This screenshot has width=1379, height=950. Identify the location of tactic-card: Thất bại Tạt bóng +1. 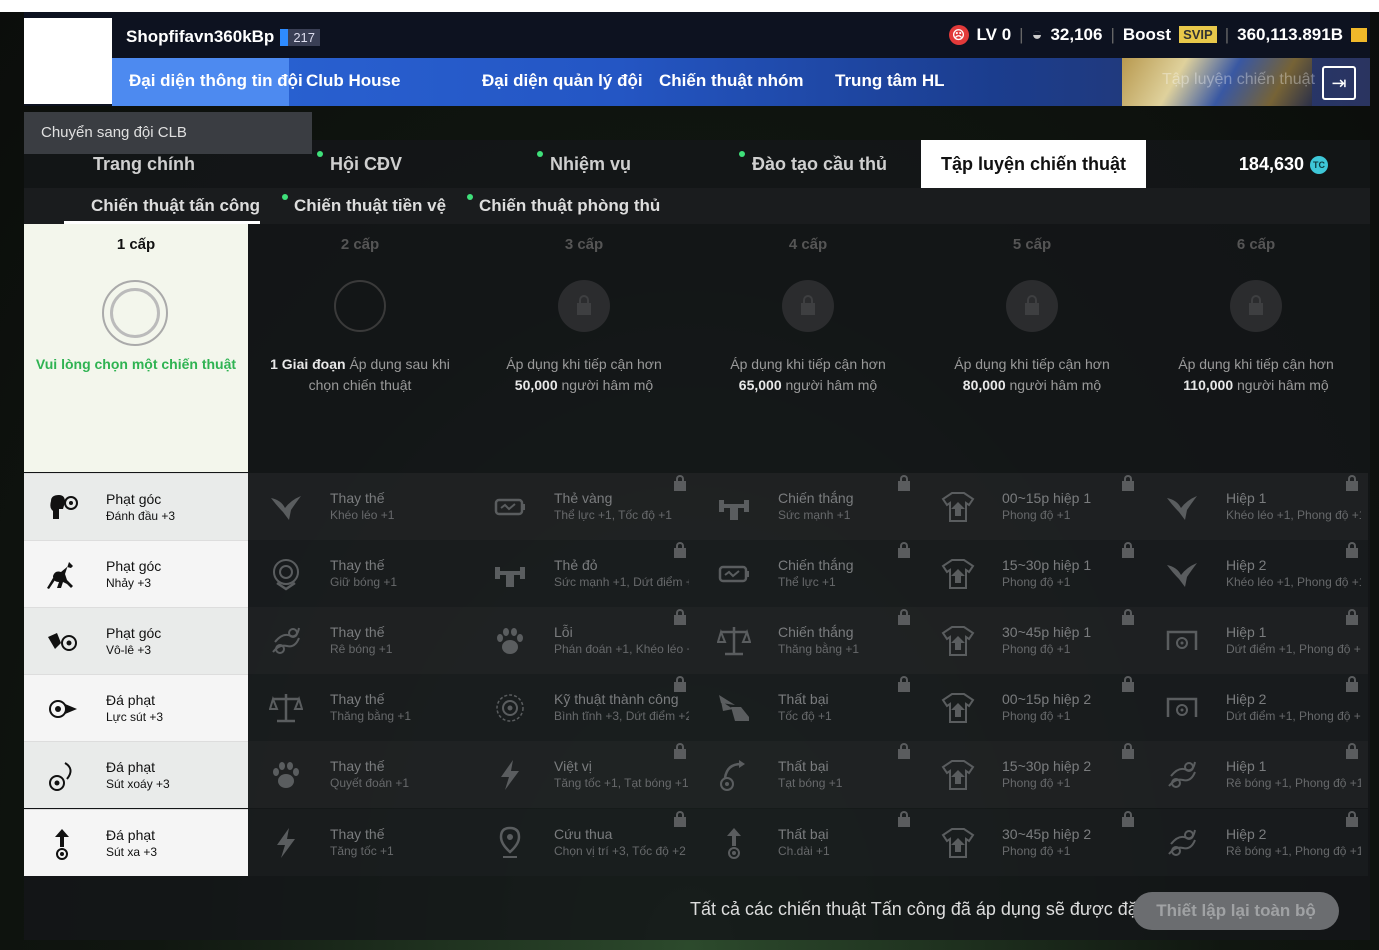
(808, 774).